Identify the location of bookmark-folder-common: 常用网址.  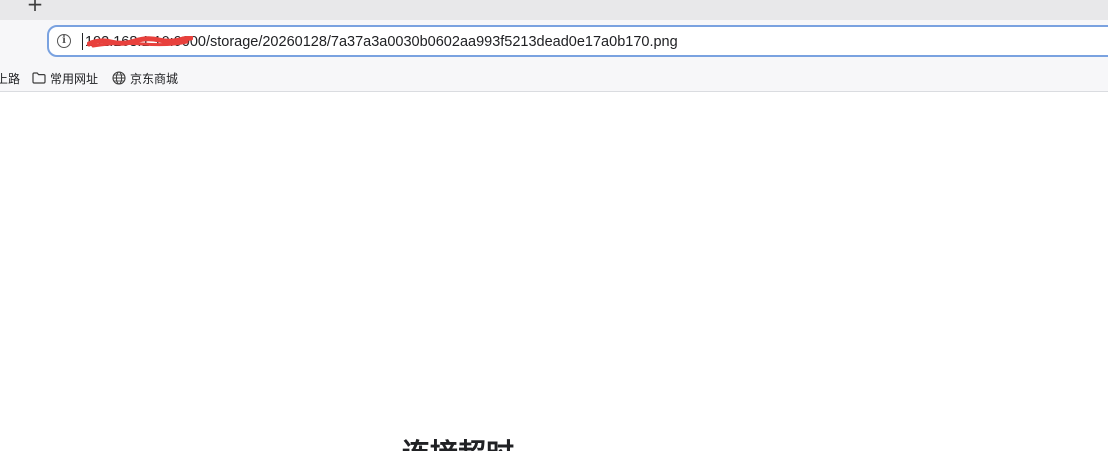
(65, 78).